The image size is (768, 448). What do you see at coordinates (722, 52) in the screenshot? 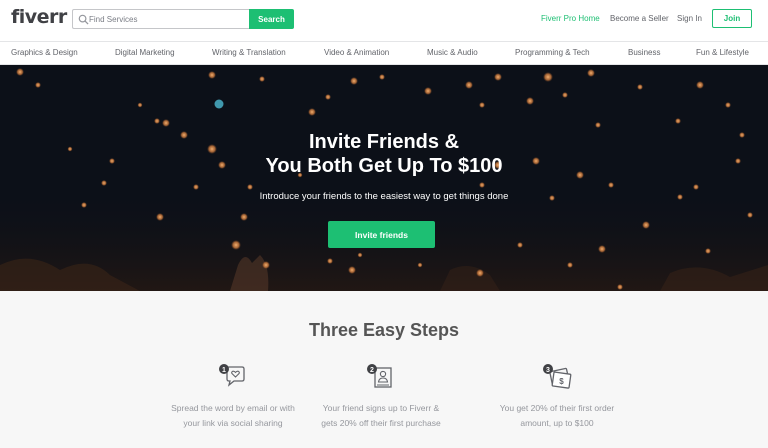
I see `category-fun-lifestyle: Fun & Lifestyle` at bounding box center [722, 52].